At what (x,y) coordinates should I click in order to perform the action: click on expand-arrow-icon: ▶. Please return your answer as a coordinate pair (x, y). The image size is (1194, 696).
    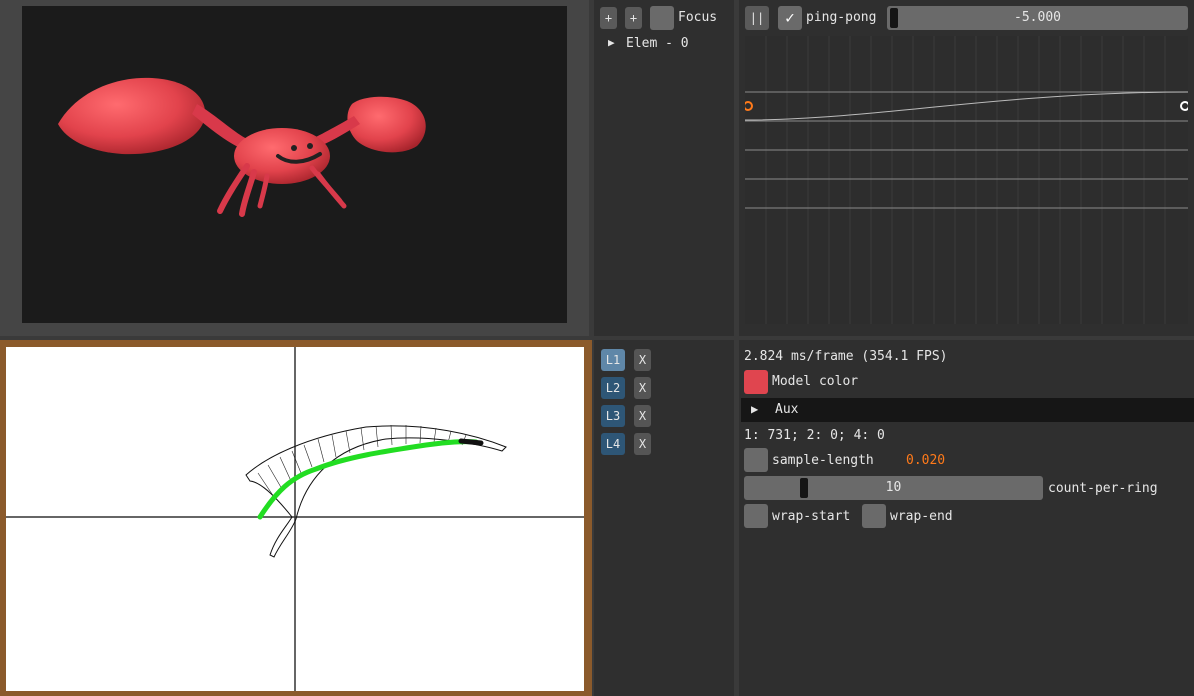
    Looking at the image, I should click on (611, 42).